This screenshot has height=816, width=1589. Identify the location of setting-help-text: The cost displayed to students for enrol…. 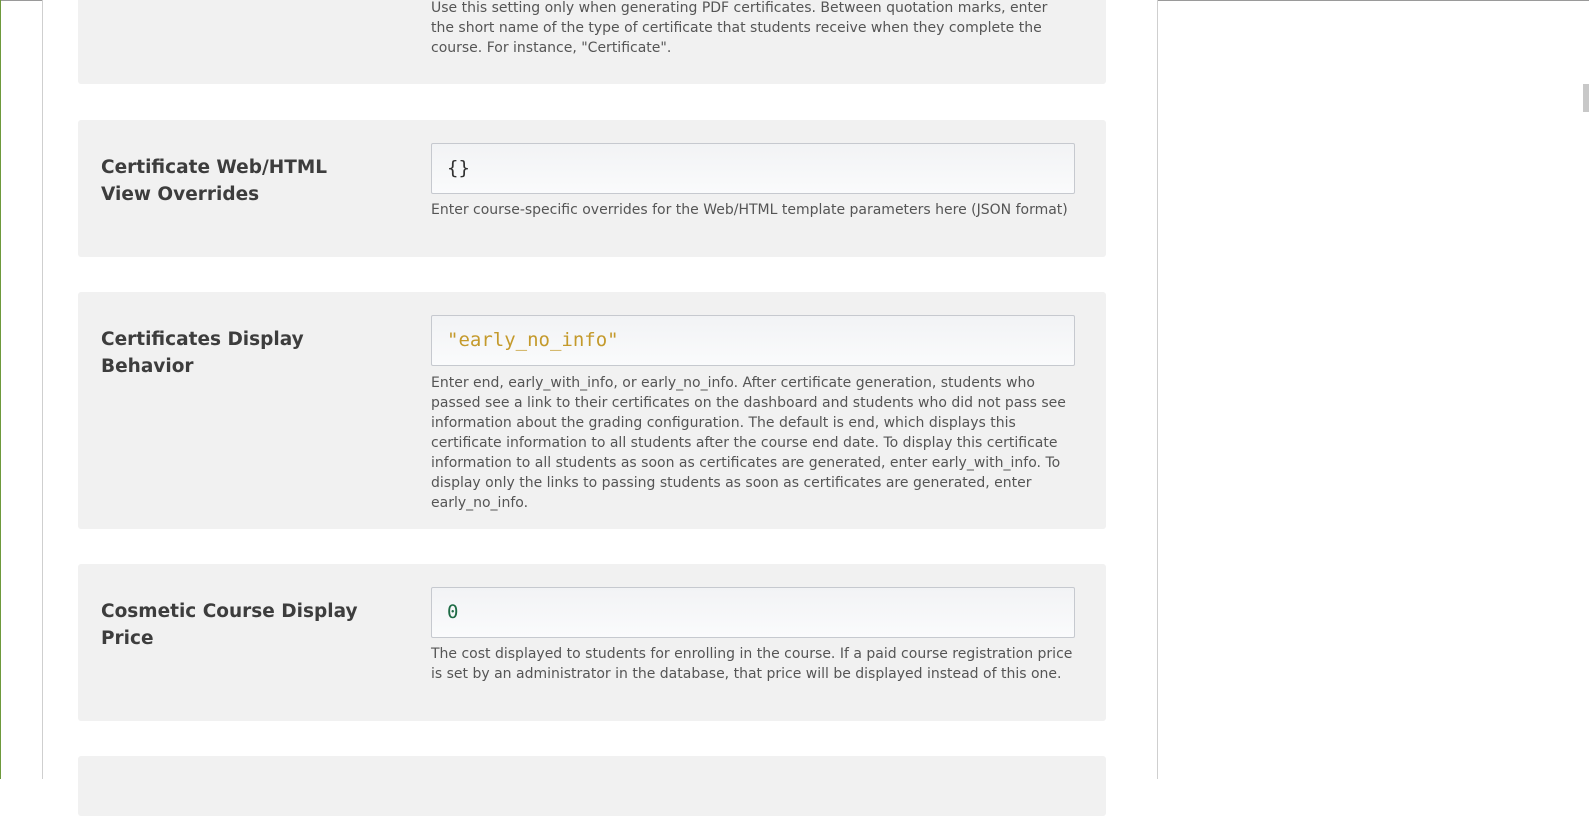
(752, 664).